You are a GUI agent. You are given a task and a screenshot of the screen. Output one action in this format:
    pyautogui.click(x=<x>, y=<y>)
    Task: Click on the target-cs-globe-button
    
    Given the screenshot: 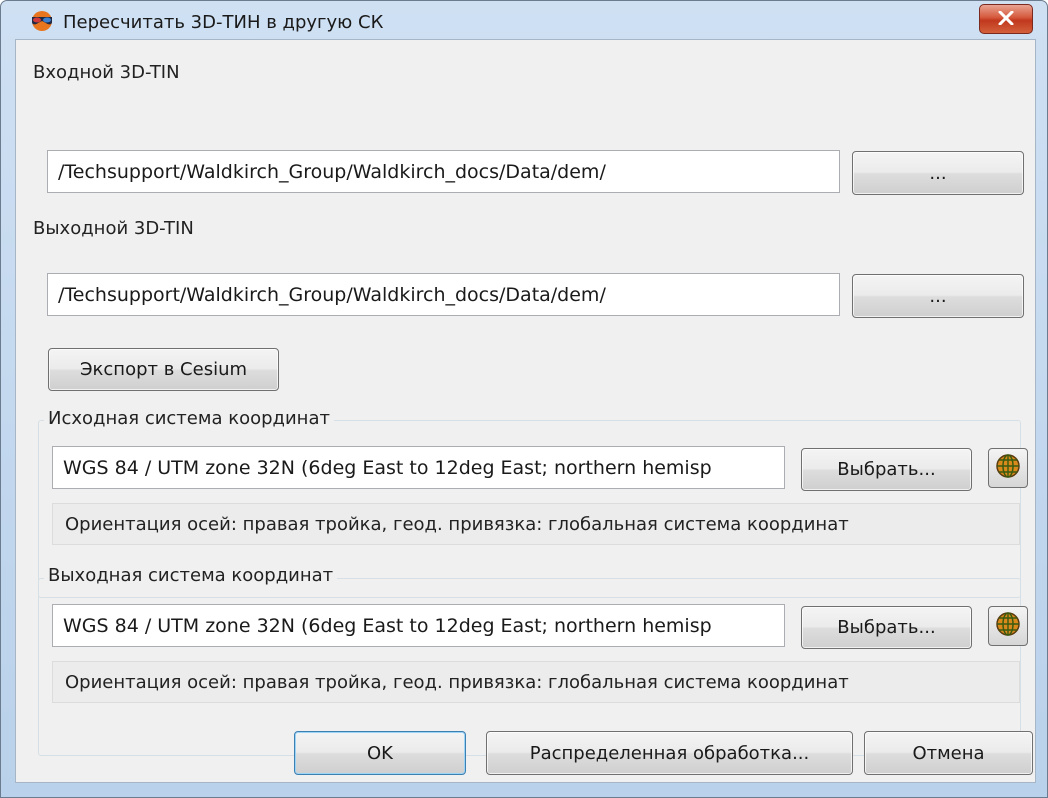 What is the action you would take?
    pyautogui.click(x=1008, y=626)
    